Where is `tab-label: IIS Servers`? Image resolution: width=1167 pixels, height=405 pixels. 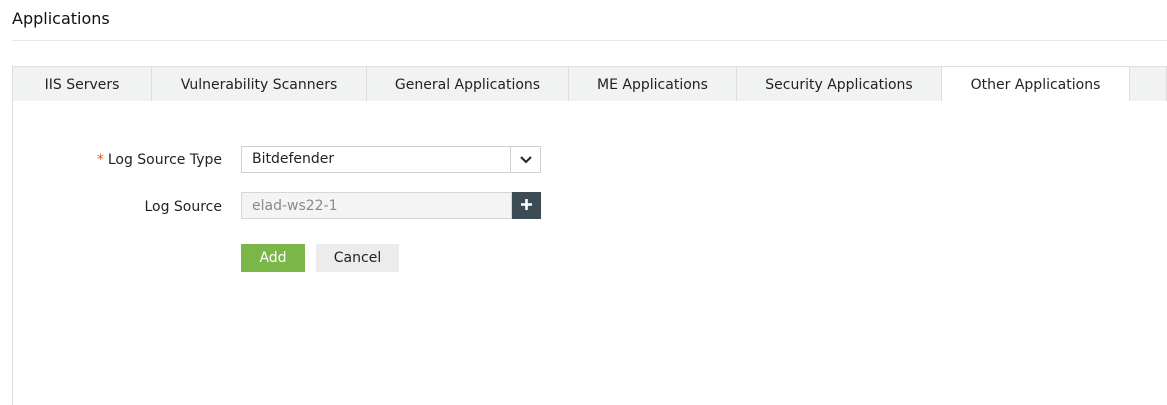 tab-label: IIS Servers is located at coordinates (82, 84).